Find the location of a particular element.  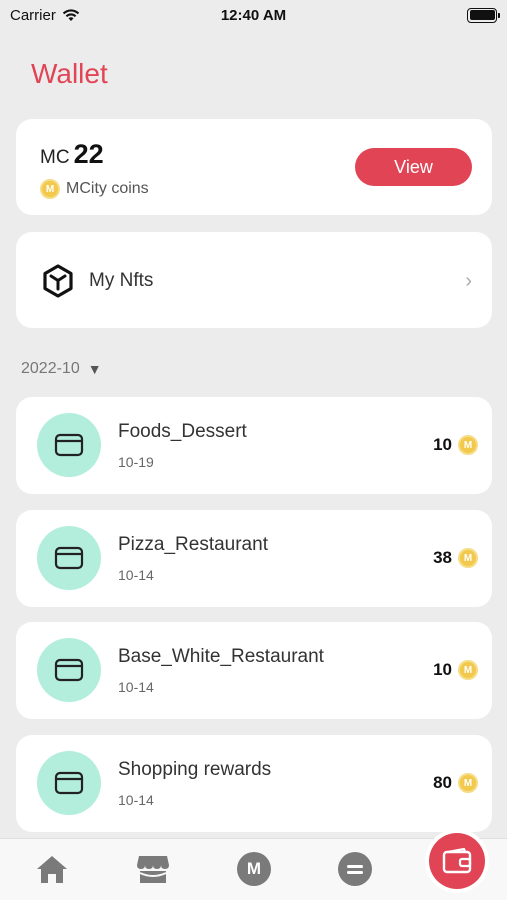

mcity-glyph: M is located at coordinates (254, 868).